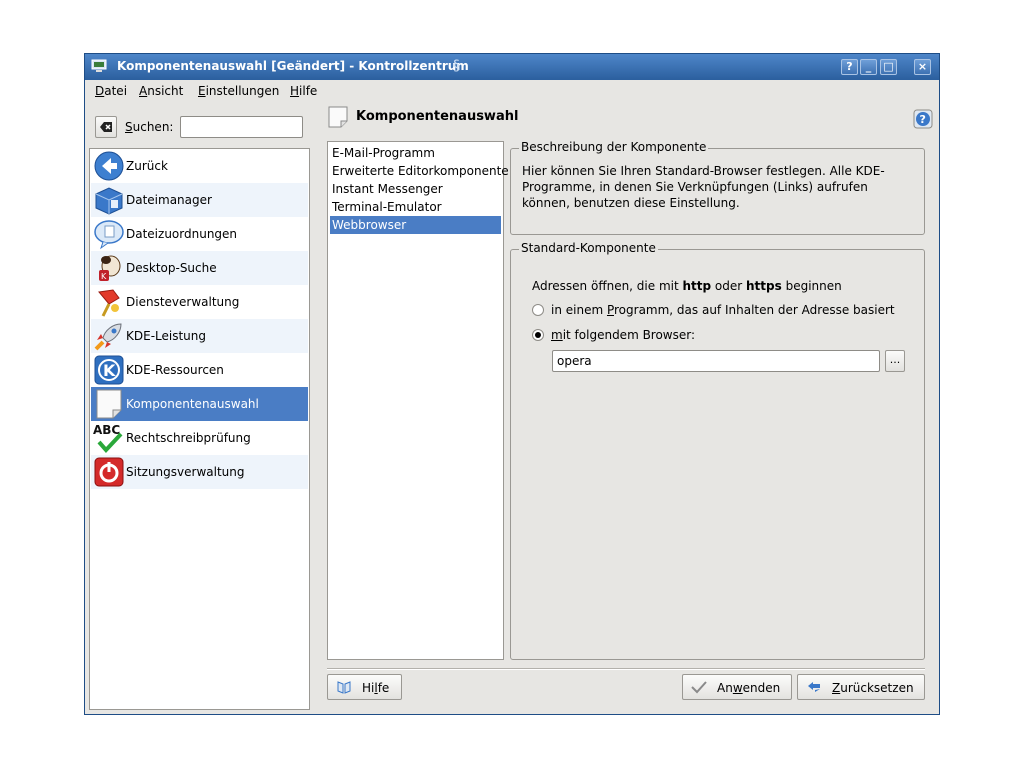 This screenshot has height=768, width=1024. I want to click on menu-ansicht-mnemonic: A, so click(143, 91).